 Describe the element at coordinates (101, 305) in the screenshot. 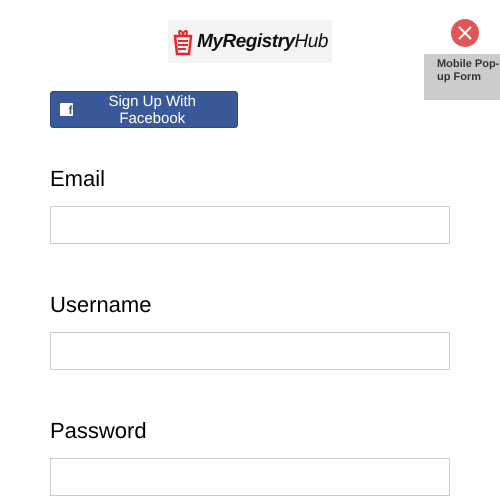

I see `field-label: Username` at that location.